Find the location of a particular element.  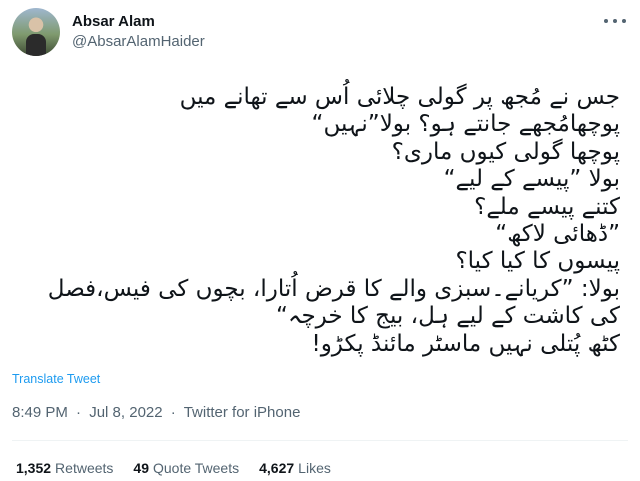

tweet-line: بولا ”پیسے کے لیے“ is located at coordinates (531, 179).